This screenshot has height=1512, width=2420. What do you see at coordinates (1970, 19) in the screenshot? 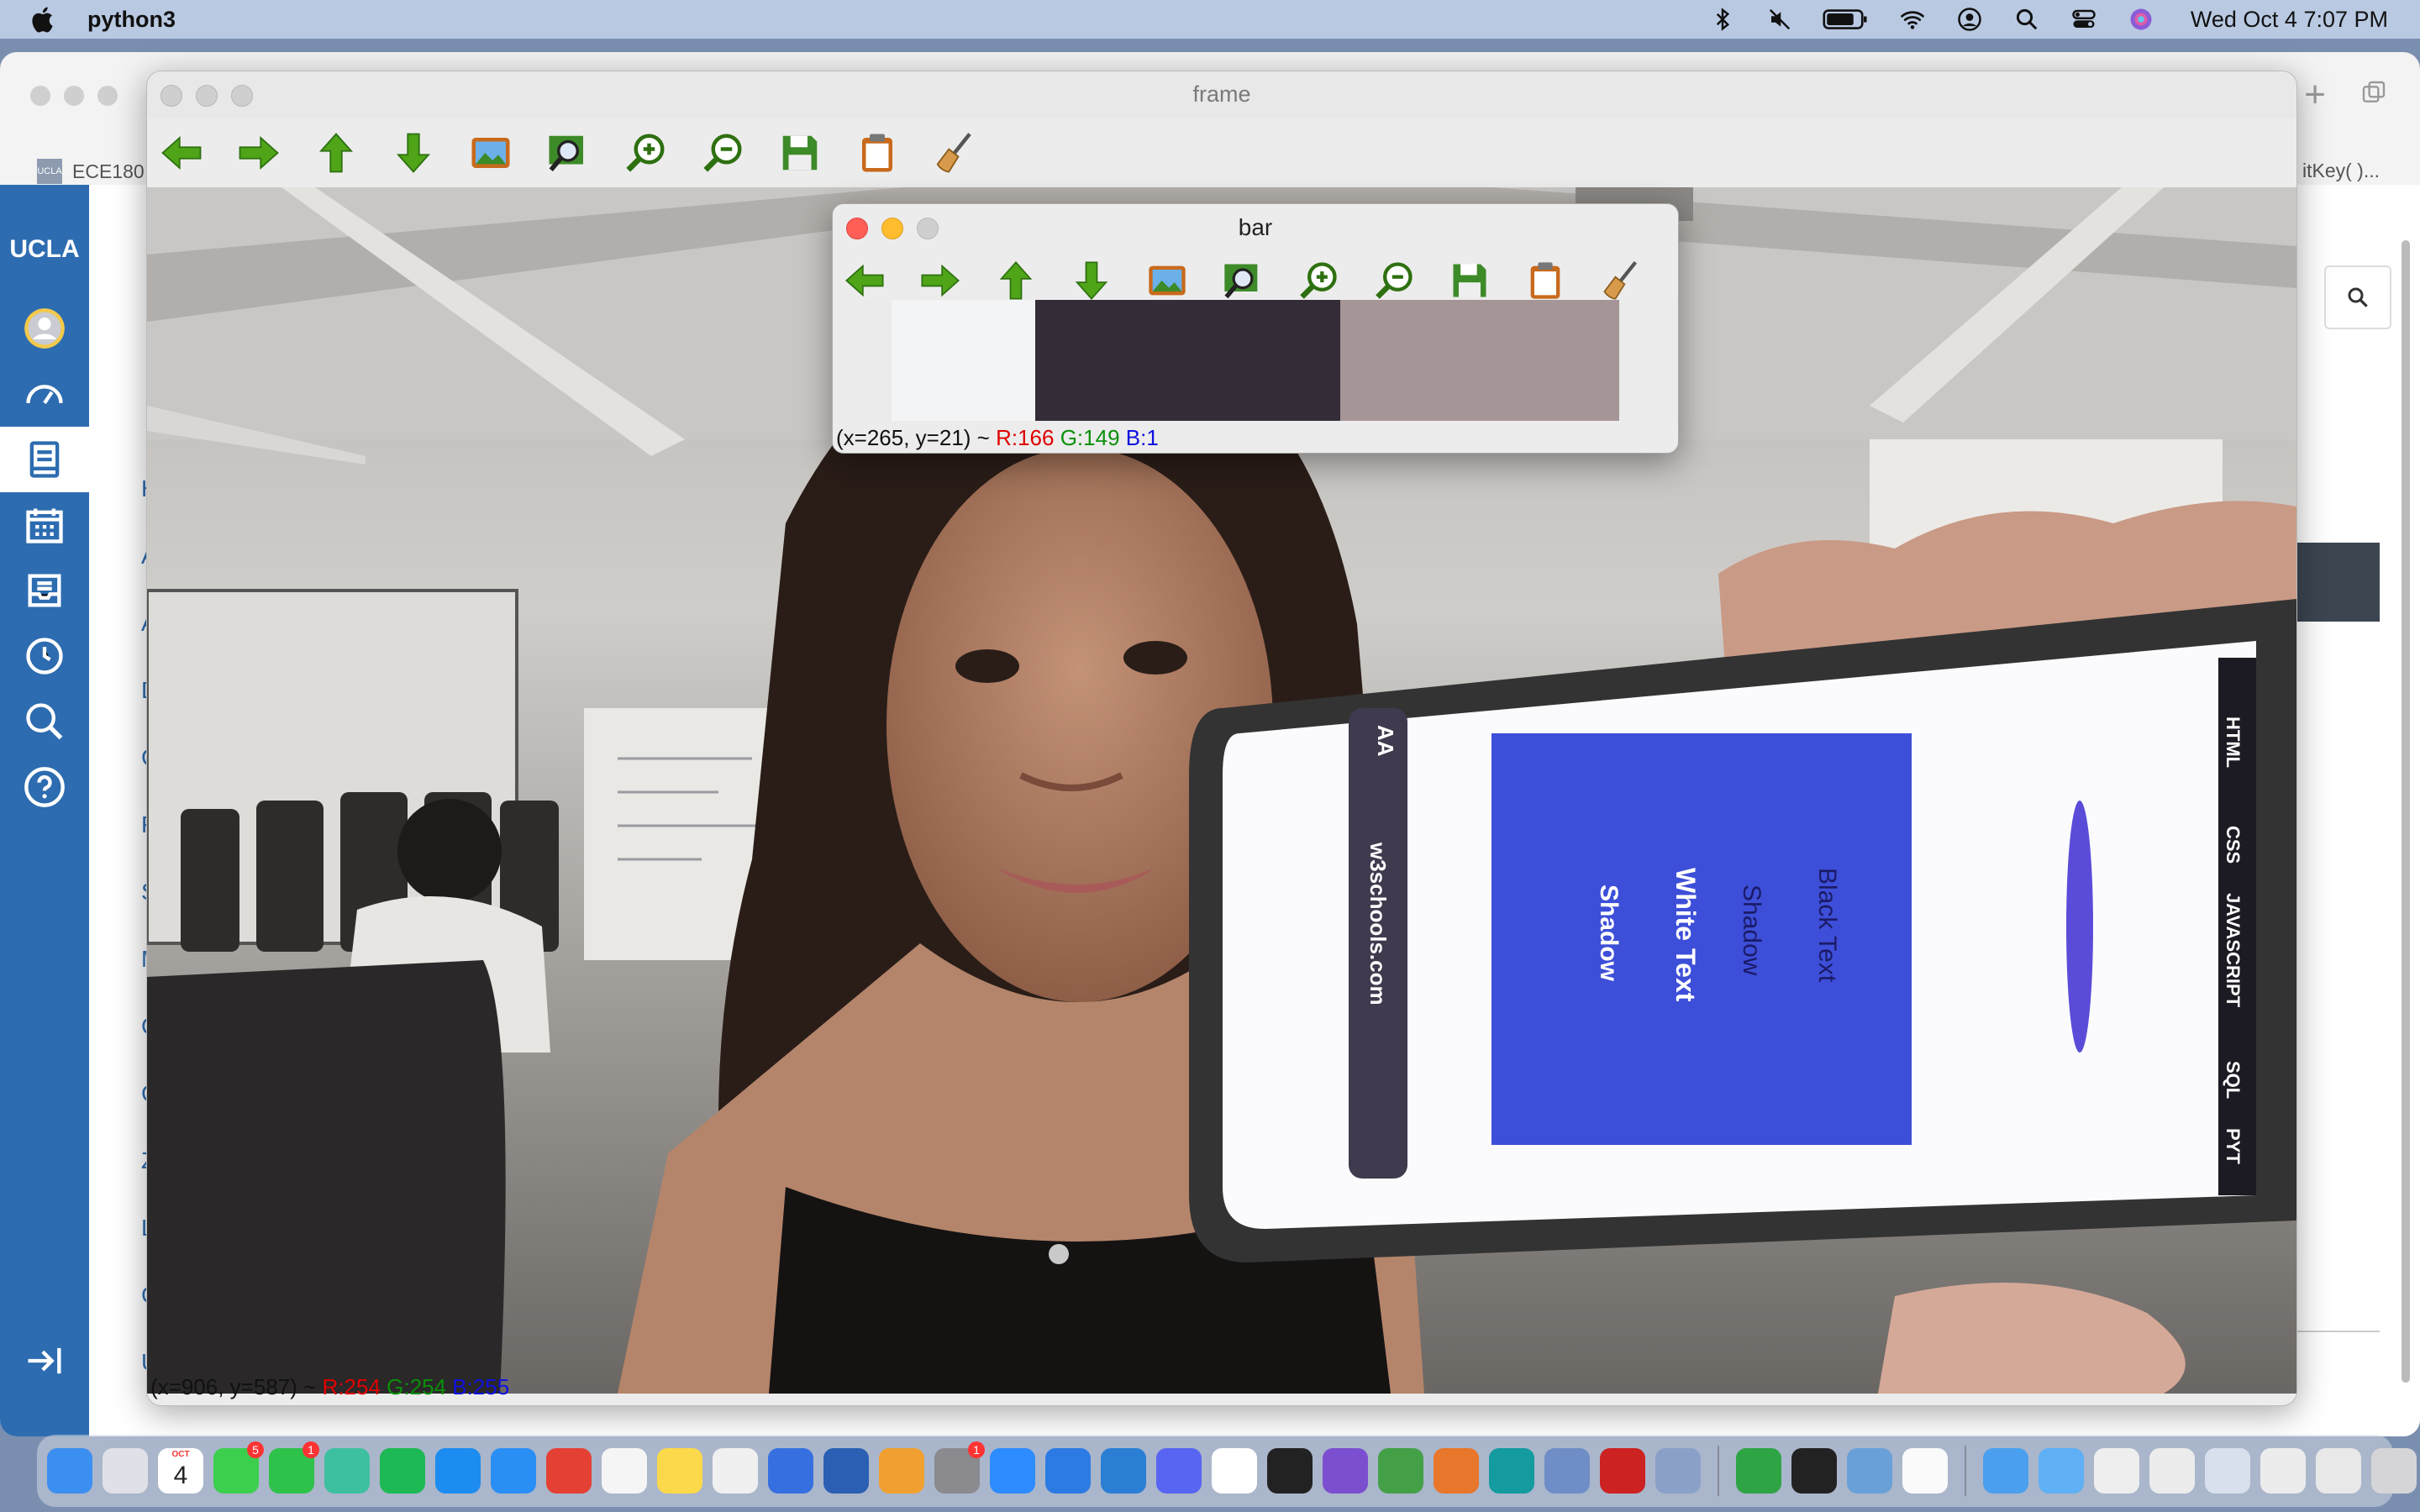
I see `user-icon` at bounding box center [1970, 19].